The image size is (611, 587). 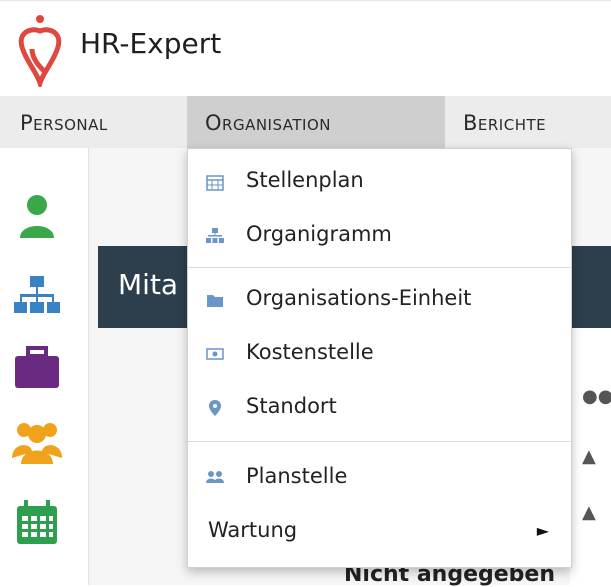 What do you see at coordinates (64, 122) in the screenshot?
I see `menu-personal: Personal` at bounding box center [64, 122].